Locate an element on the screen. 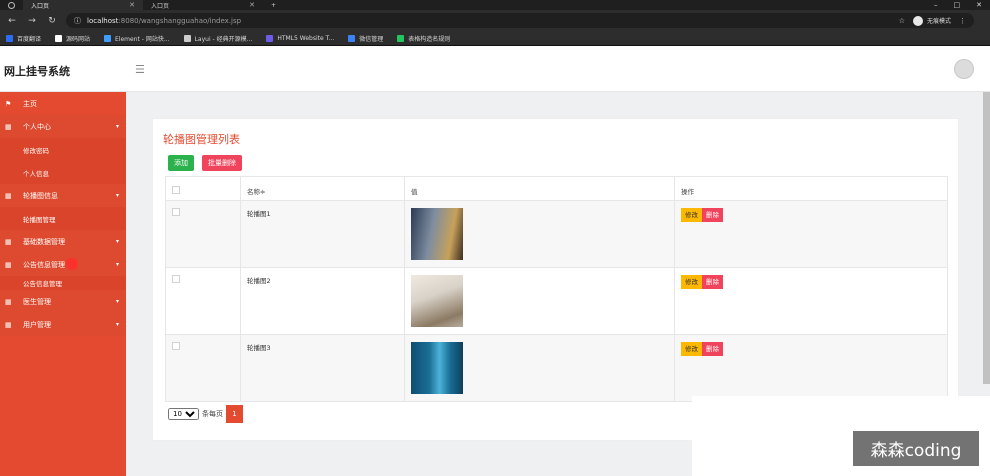 This screenshot has width=990, height=476. url-host: localhost is located at coordinates (103, 20).